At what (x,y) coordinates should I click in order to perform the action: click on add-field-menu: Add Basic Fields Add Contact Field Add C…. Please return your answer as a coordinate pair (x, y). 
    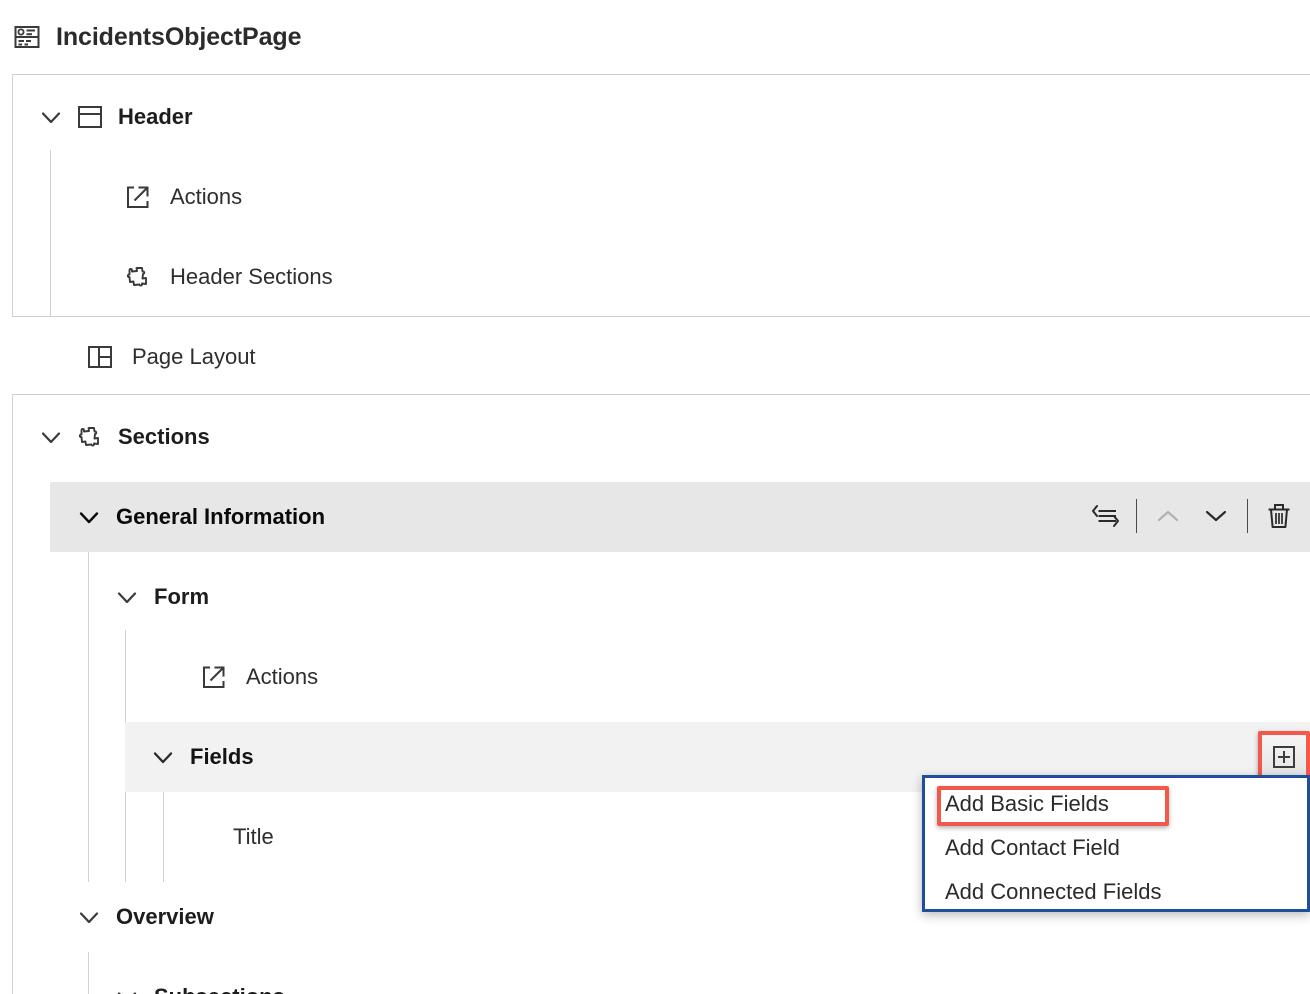
    Looking at the image, I should click on (1116, 843).